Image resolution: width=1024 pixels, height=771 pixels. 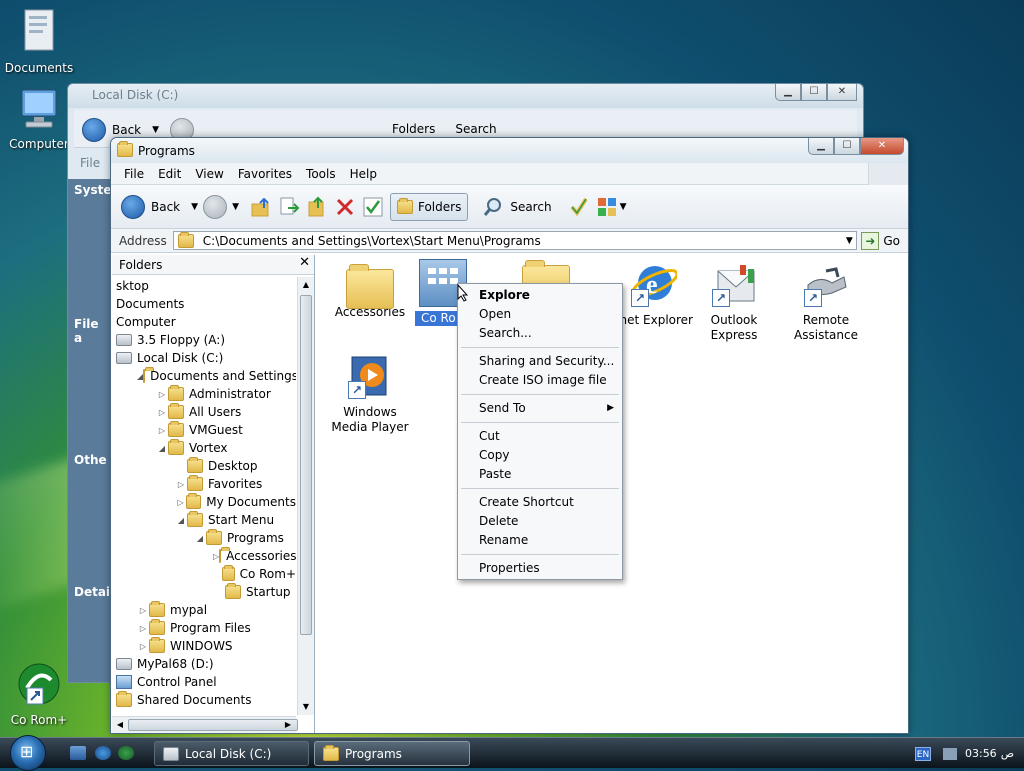 What do you see at coordinates (540, 408) in the screenshot?
I see `context-menu-item-send-to: Send To ▶` at bounding box center [540, 408].